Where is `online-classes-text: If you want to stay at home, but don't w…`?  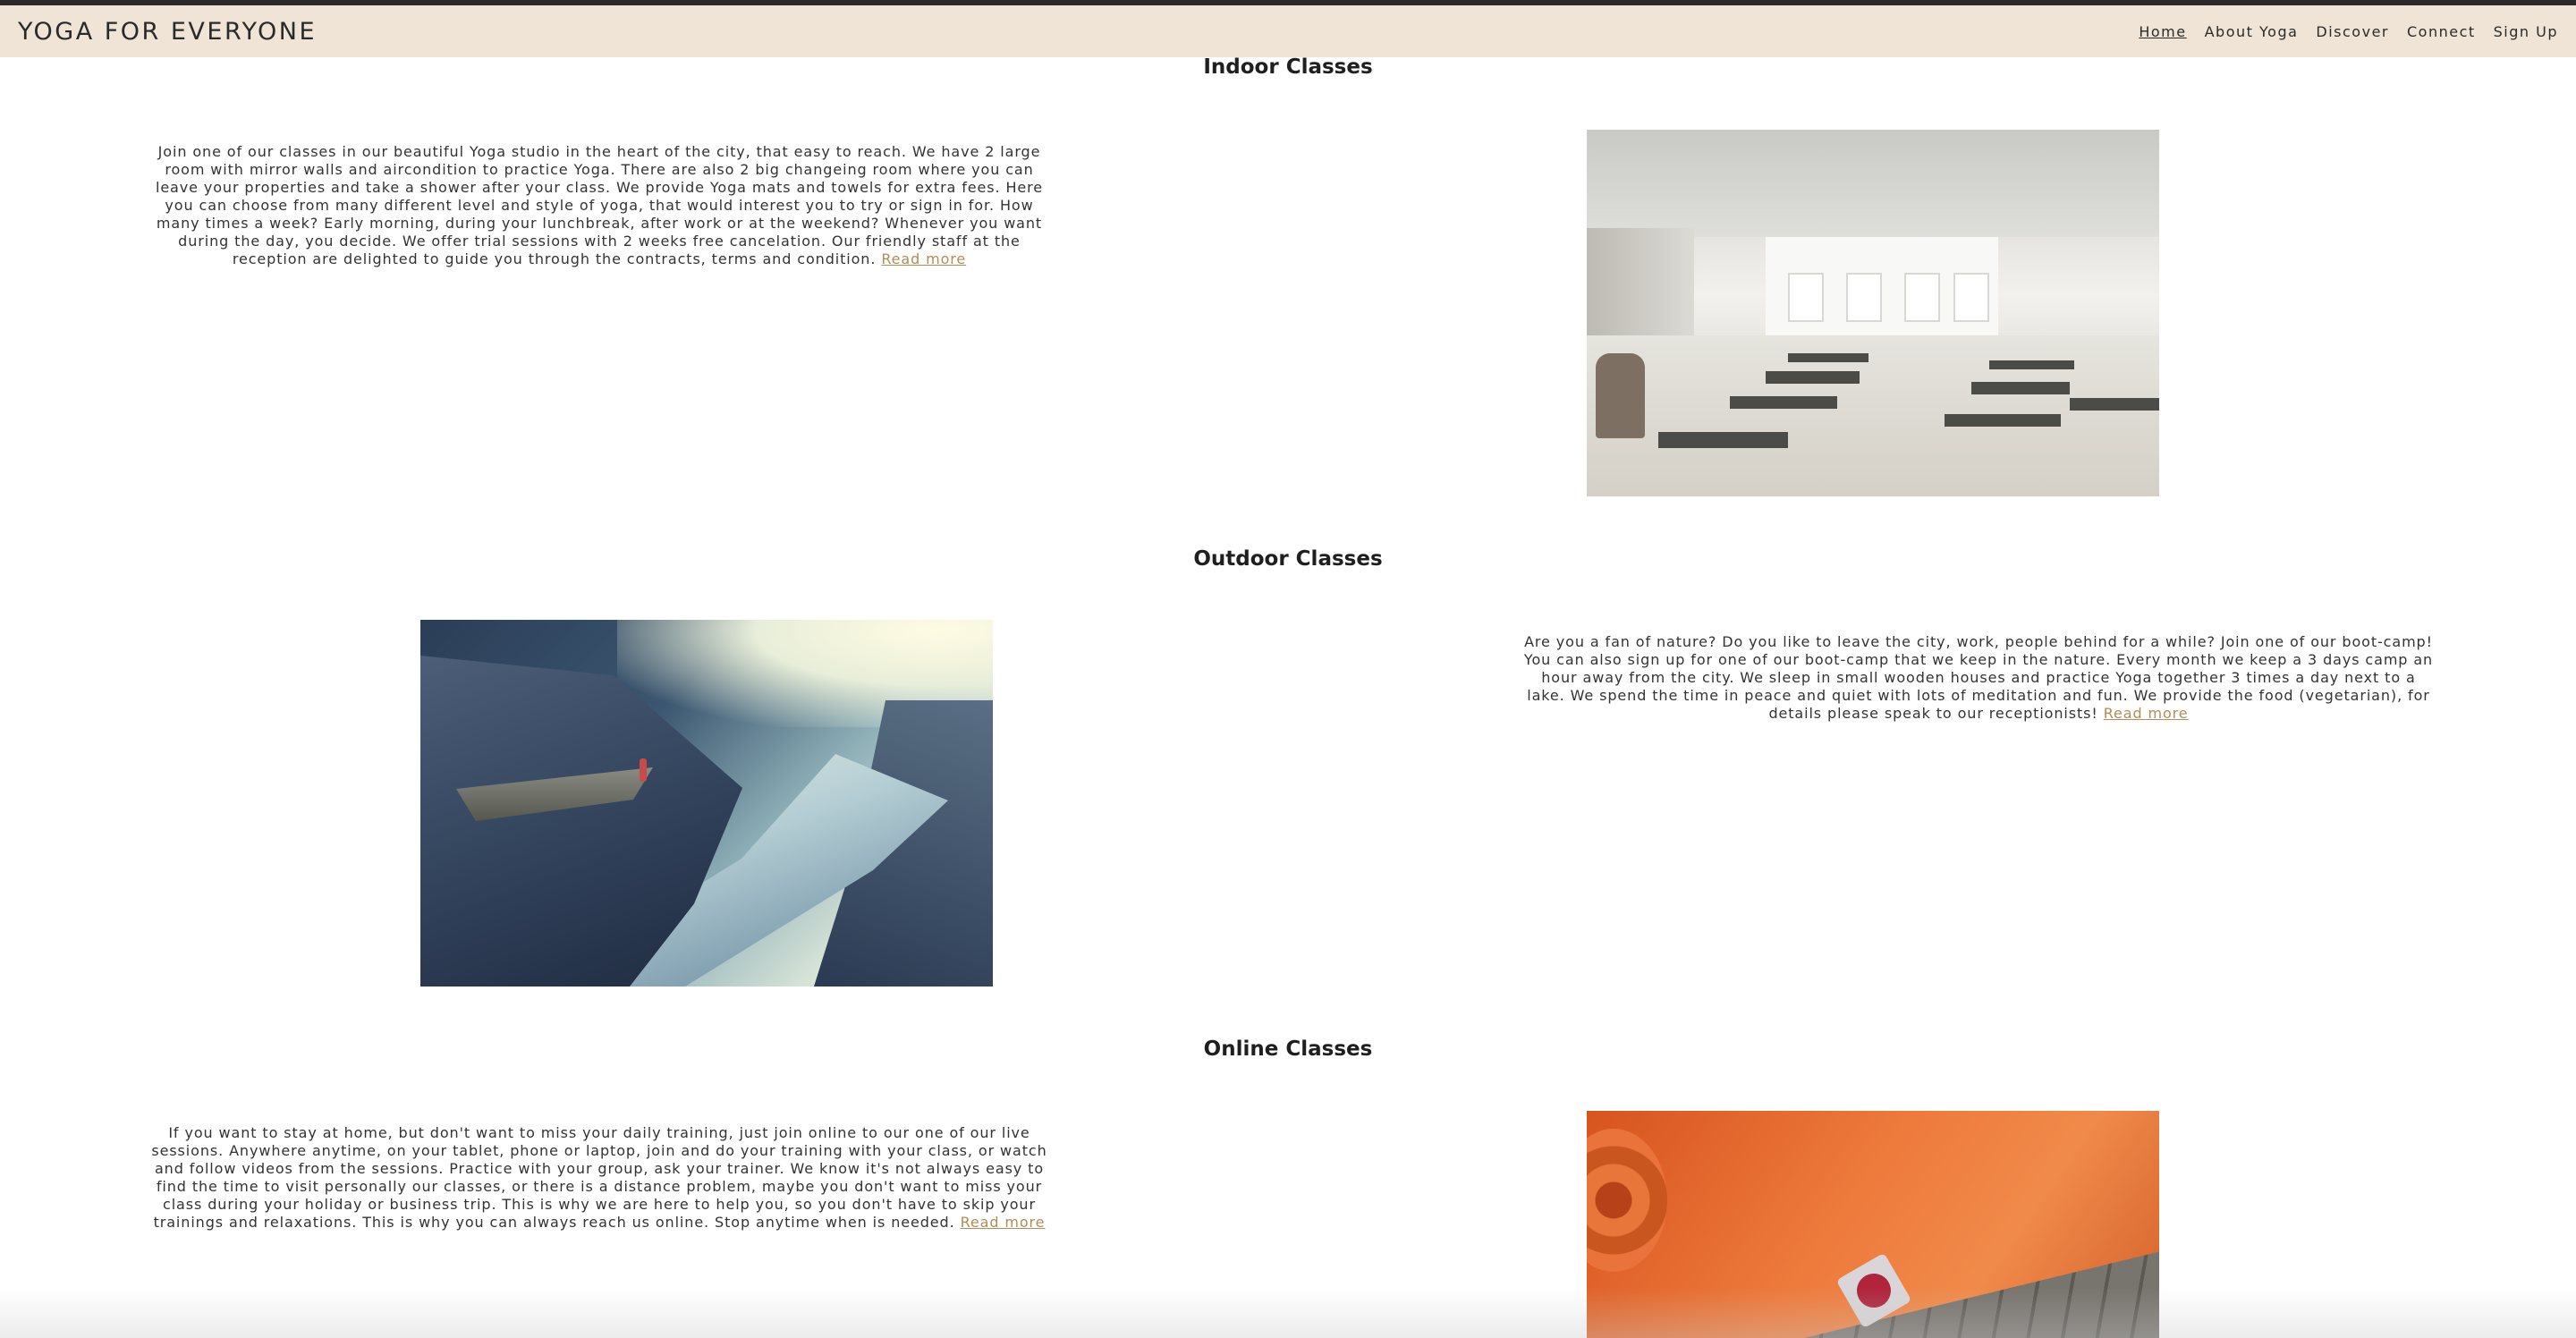
online-classes-text: If you want to stay at home, but don't w… is located at coordinates (599, 1178).